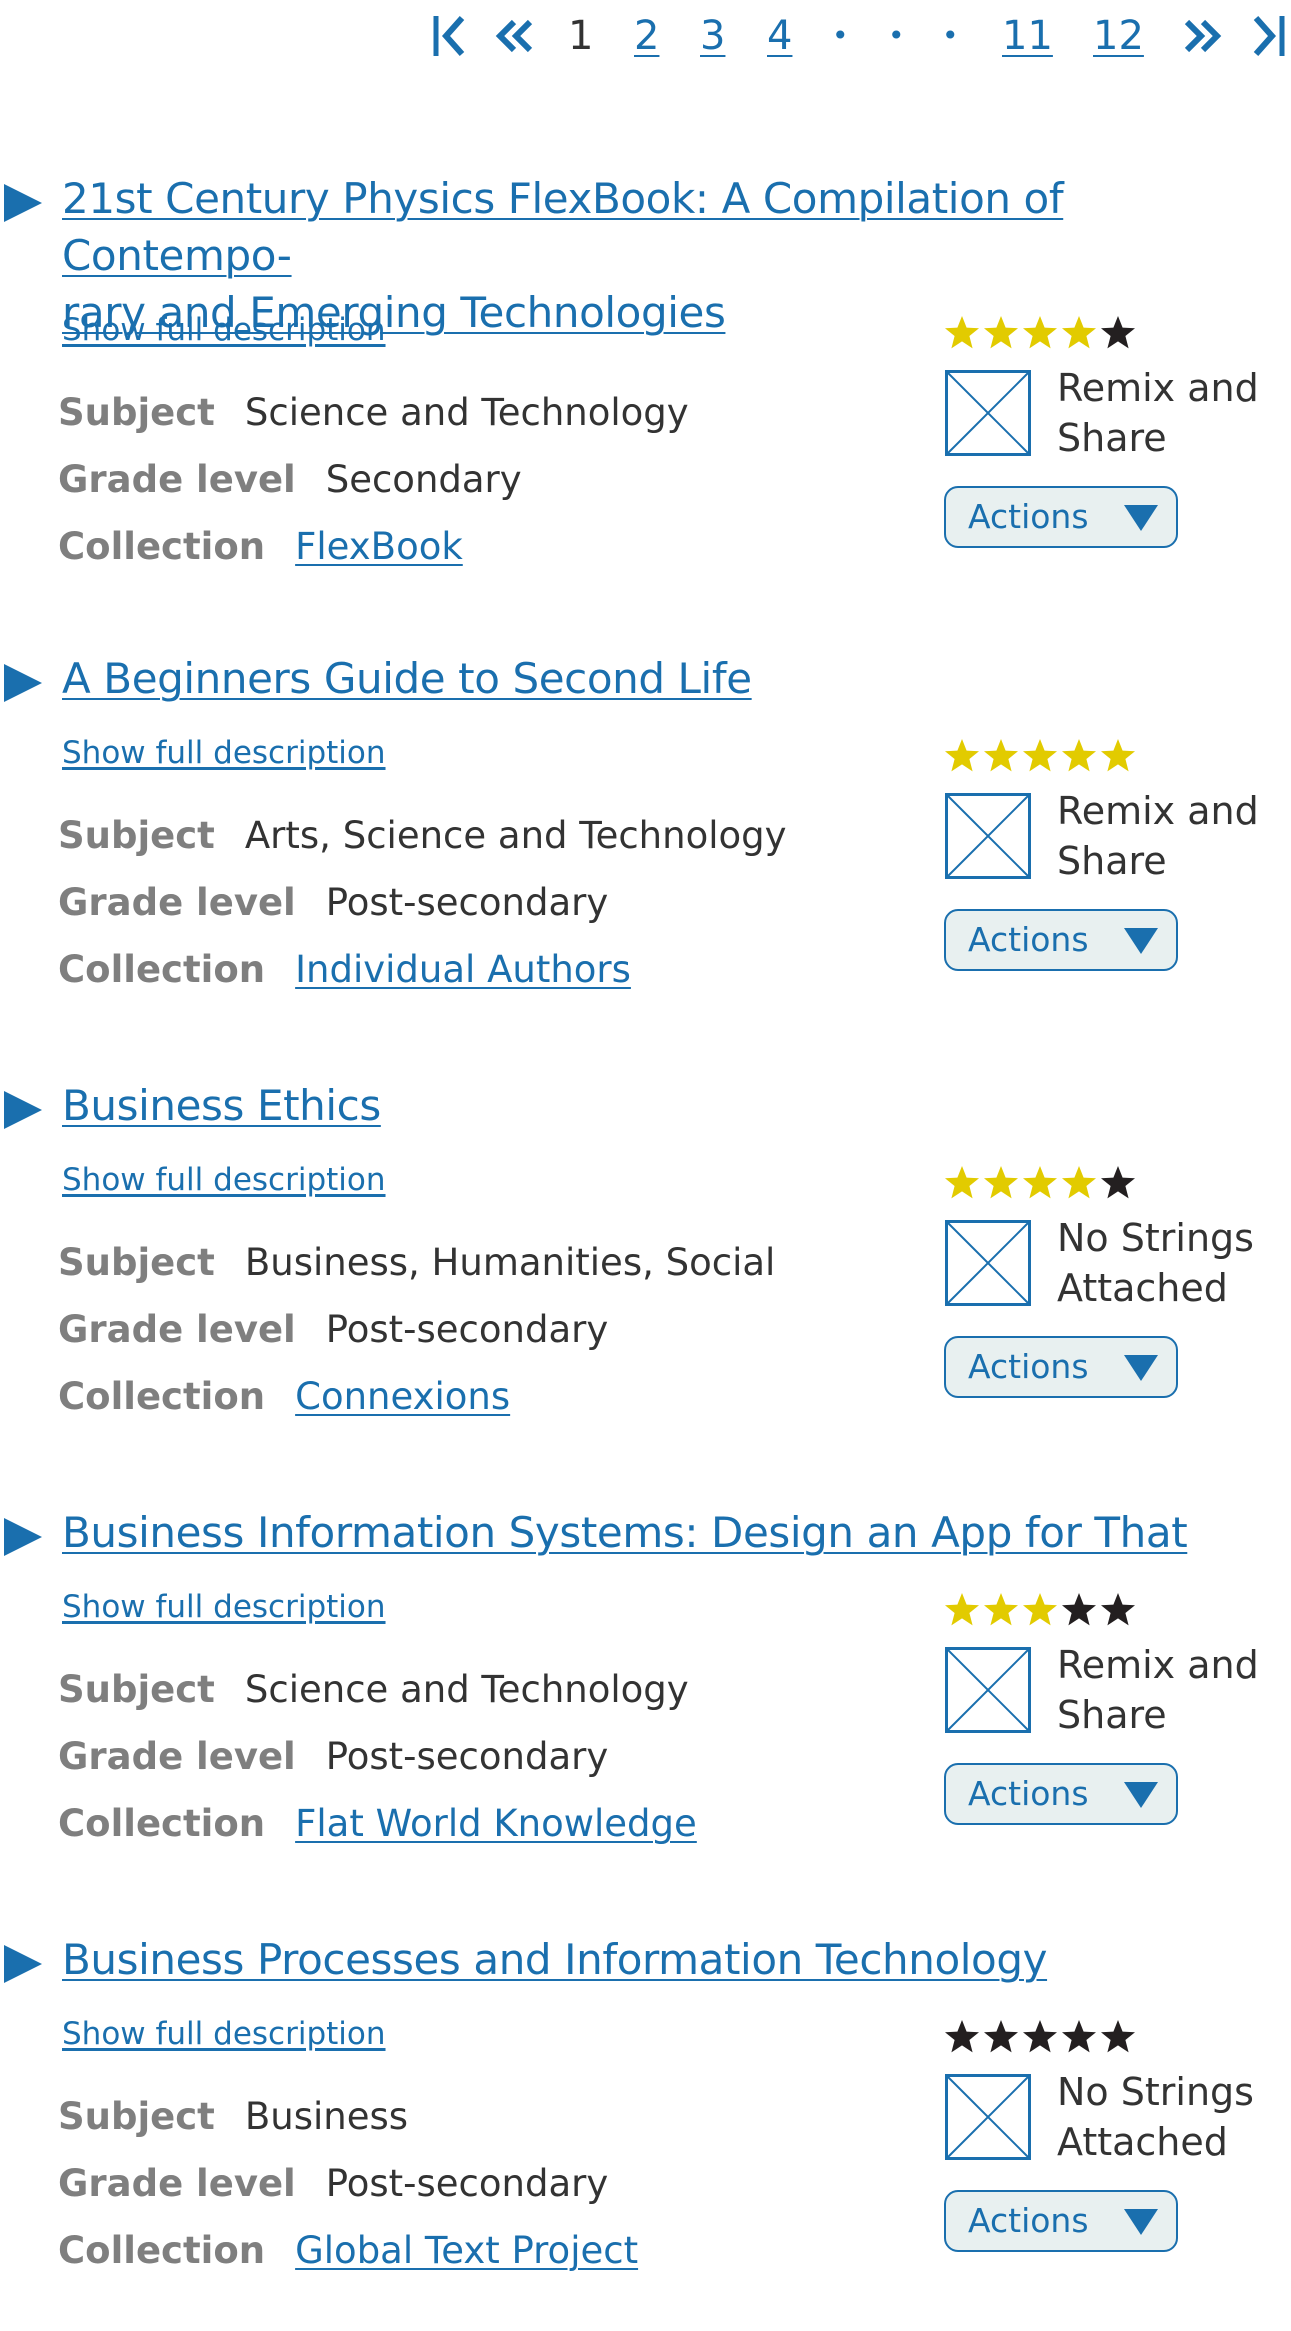 The width and height of the screenshot is (1291, 2331). What do you see at coordinates (233, 2117) in the screenshot?
I see `subject-row: Subject Business` at bounding box center [233, 2117].